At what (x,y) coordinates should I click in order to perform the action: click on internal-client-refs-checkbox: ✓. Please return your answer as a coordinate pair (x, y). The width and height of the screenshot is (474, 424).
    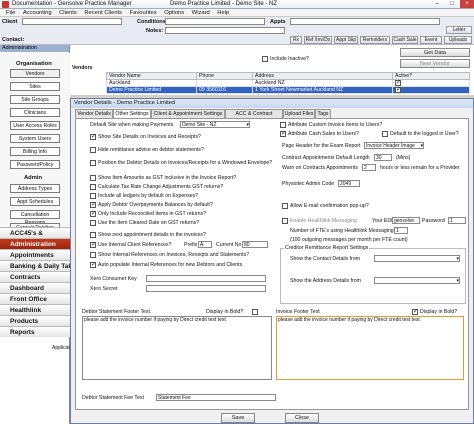
    Looking at the image, I should click on (93, 245).